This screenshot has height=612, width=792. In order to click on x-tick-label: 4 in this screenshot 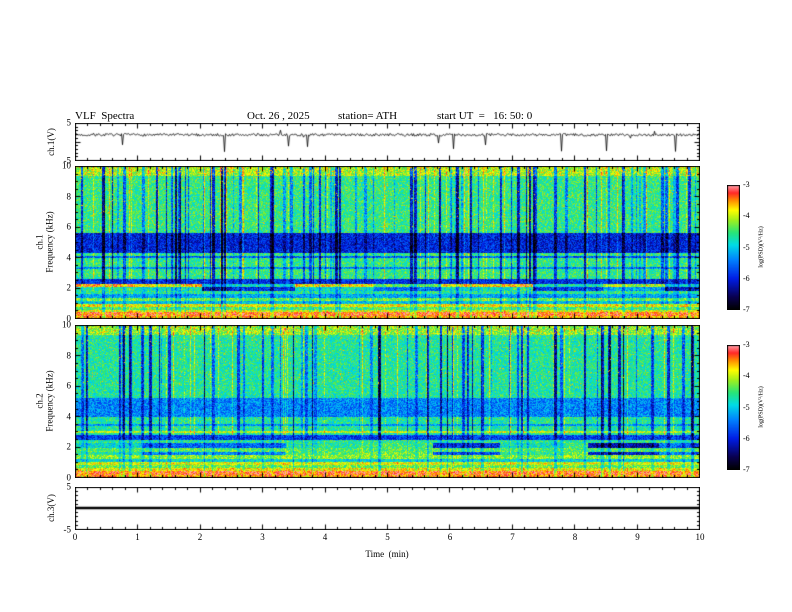, I will do `click(325, 537)`.